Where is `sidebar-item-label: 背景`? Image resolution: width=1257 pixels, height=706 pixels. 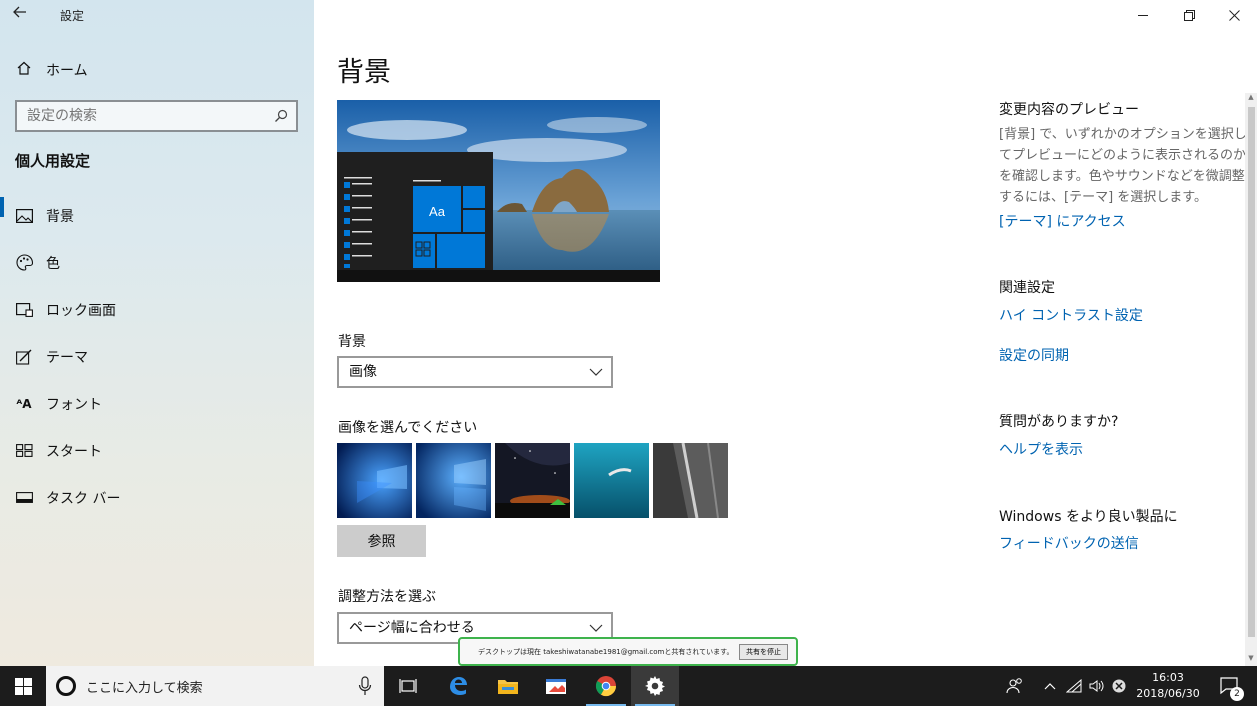
sidebar-item-label: 背景 is located at coordinates (60, 216).